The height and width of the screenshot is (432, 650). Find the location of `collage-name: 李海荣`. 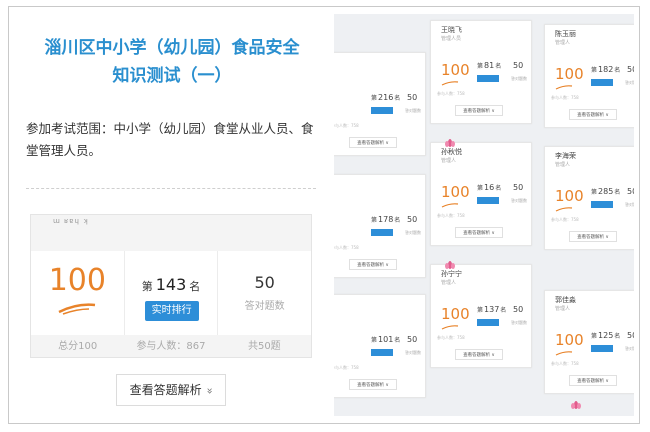

collage-name: 李海荣 is located at coordinates (565, 156).